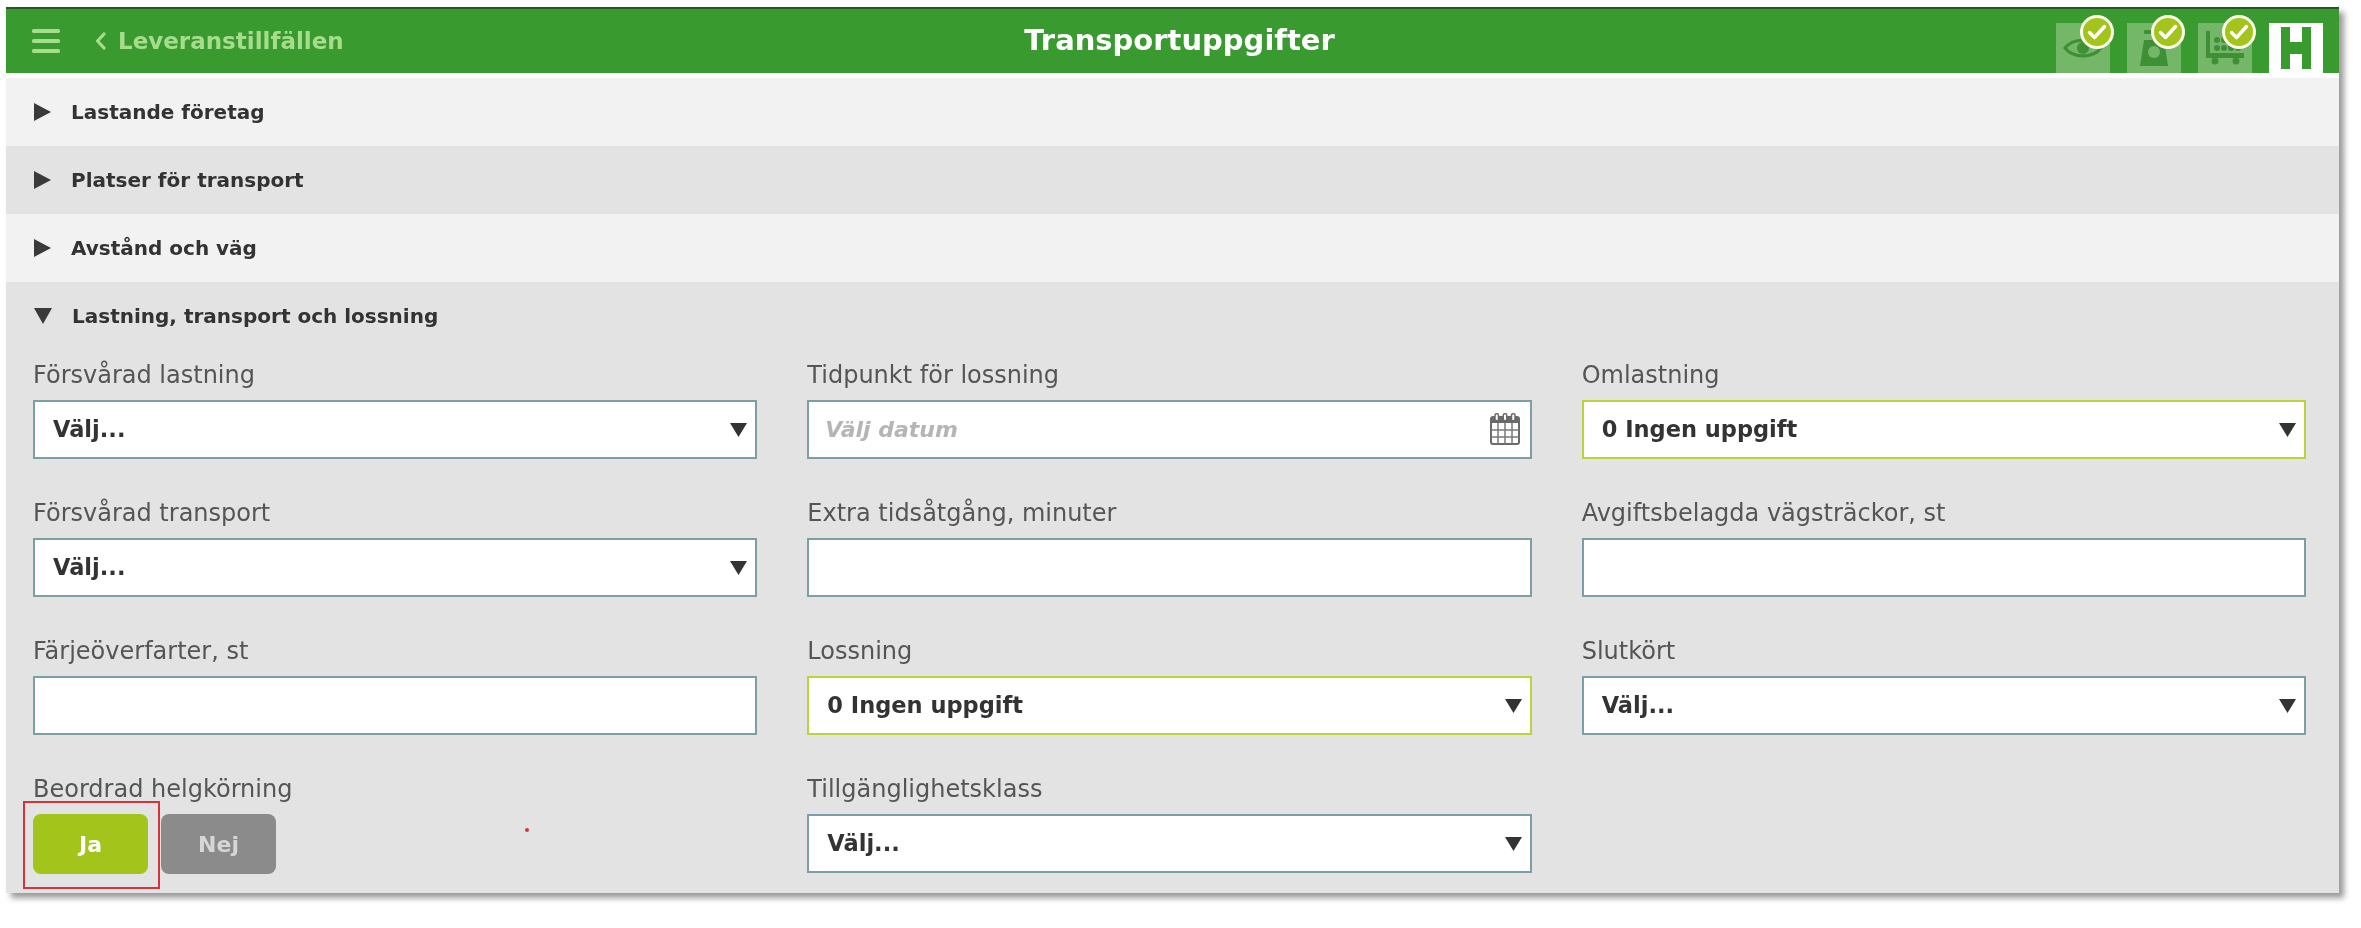 This screenshot has width=2361, height=928. What do you see at coordinates (1172, 248) in the screenshot?
I see `section-header: Avstånd och väg` at bounding box center [1172, 248].